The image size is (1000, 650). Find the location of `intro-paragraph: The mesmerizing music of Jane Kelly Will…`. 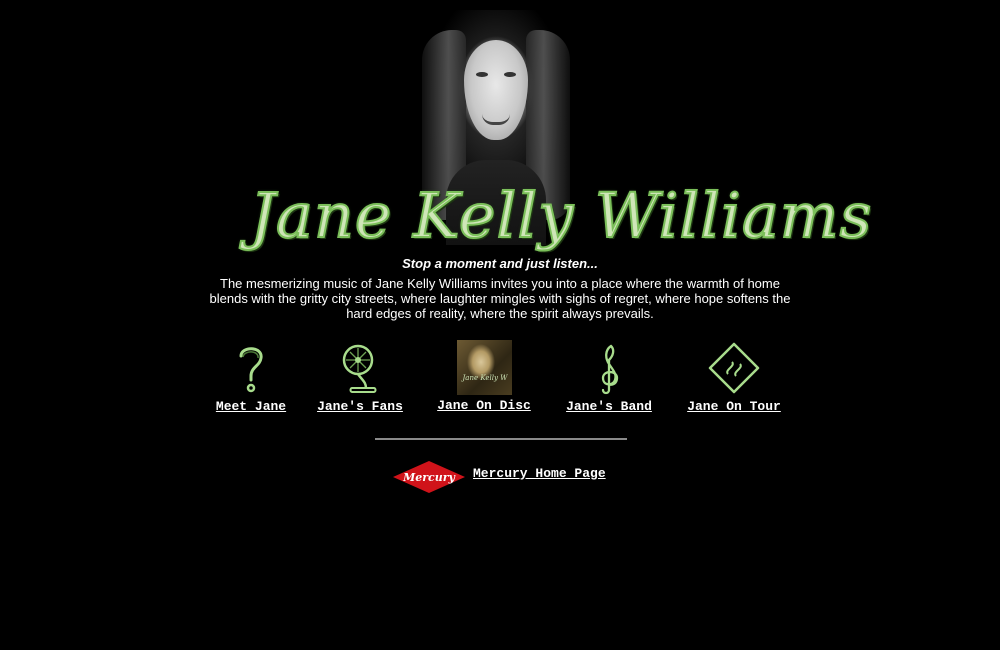

intro-paragraph: The mesmerizing music of Jane Kelly Will… is located at coordinates (500, 298).